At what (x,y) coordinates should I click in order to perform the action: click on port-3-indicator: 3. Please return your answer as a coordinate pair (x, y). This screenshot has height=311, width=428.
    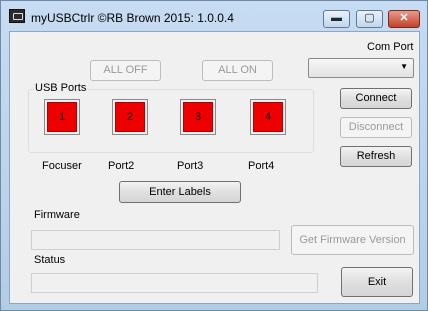
    Looking at the image, I should click on (198, 117).